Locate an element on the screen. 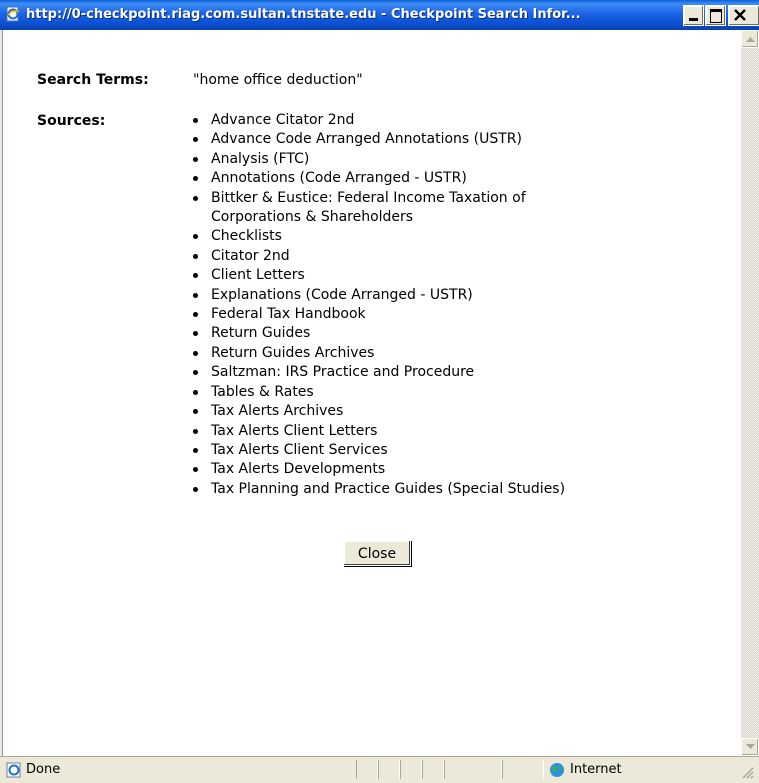 The image size is (759, 783). list-item: Federal Tax Handbook is located at coordinates (452, 314).